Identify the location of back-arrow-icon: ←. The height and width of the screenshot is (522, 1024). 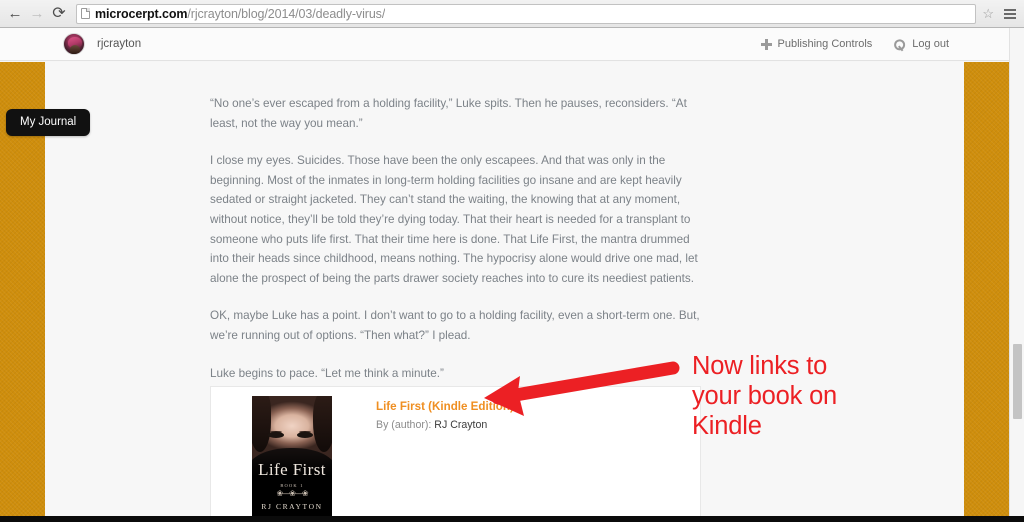
(15, 14).